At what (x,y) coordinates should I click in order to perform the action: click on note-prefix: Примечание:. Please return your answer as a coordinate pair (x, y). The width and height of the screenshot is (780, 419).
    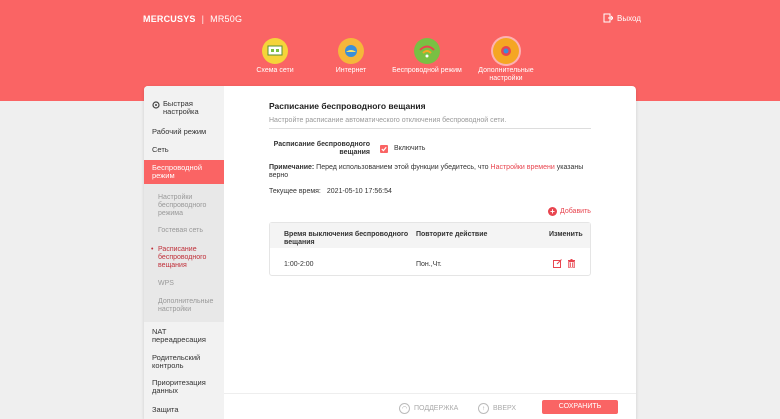
    Looking at the image, I should click on (292, 167).